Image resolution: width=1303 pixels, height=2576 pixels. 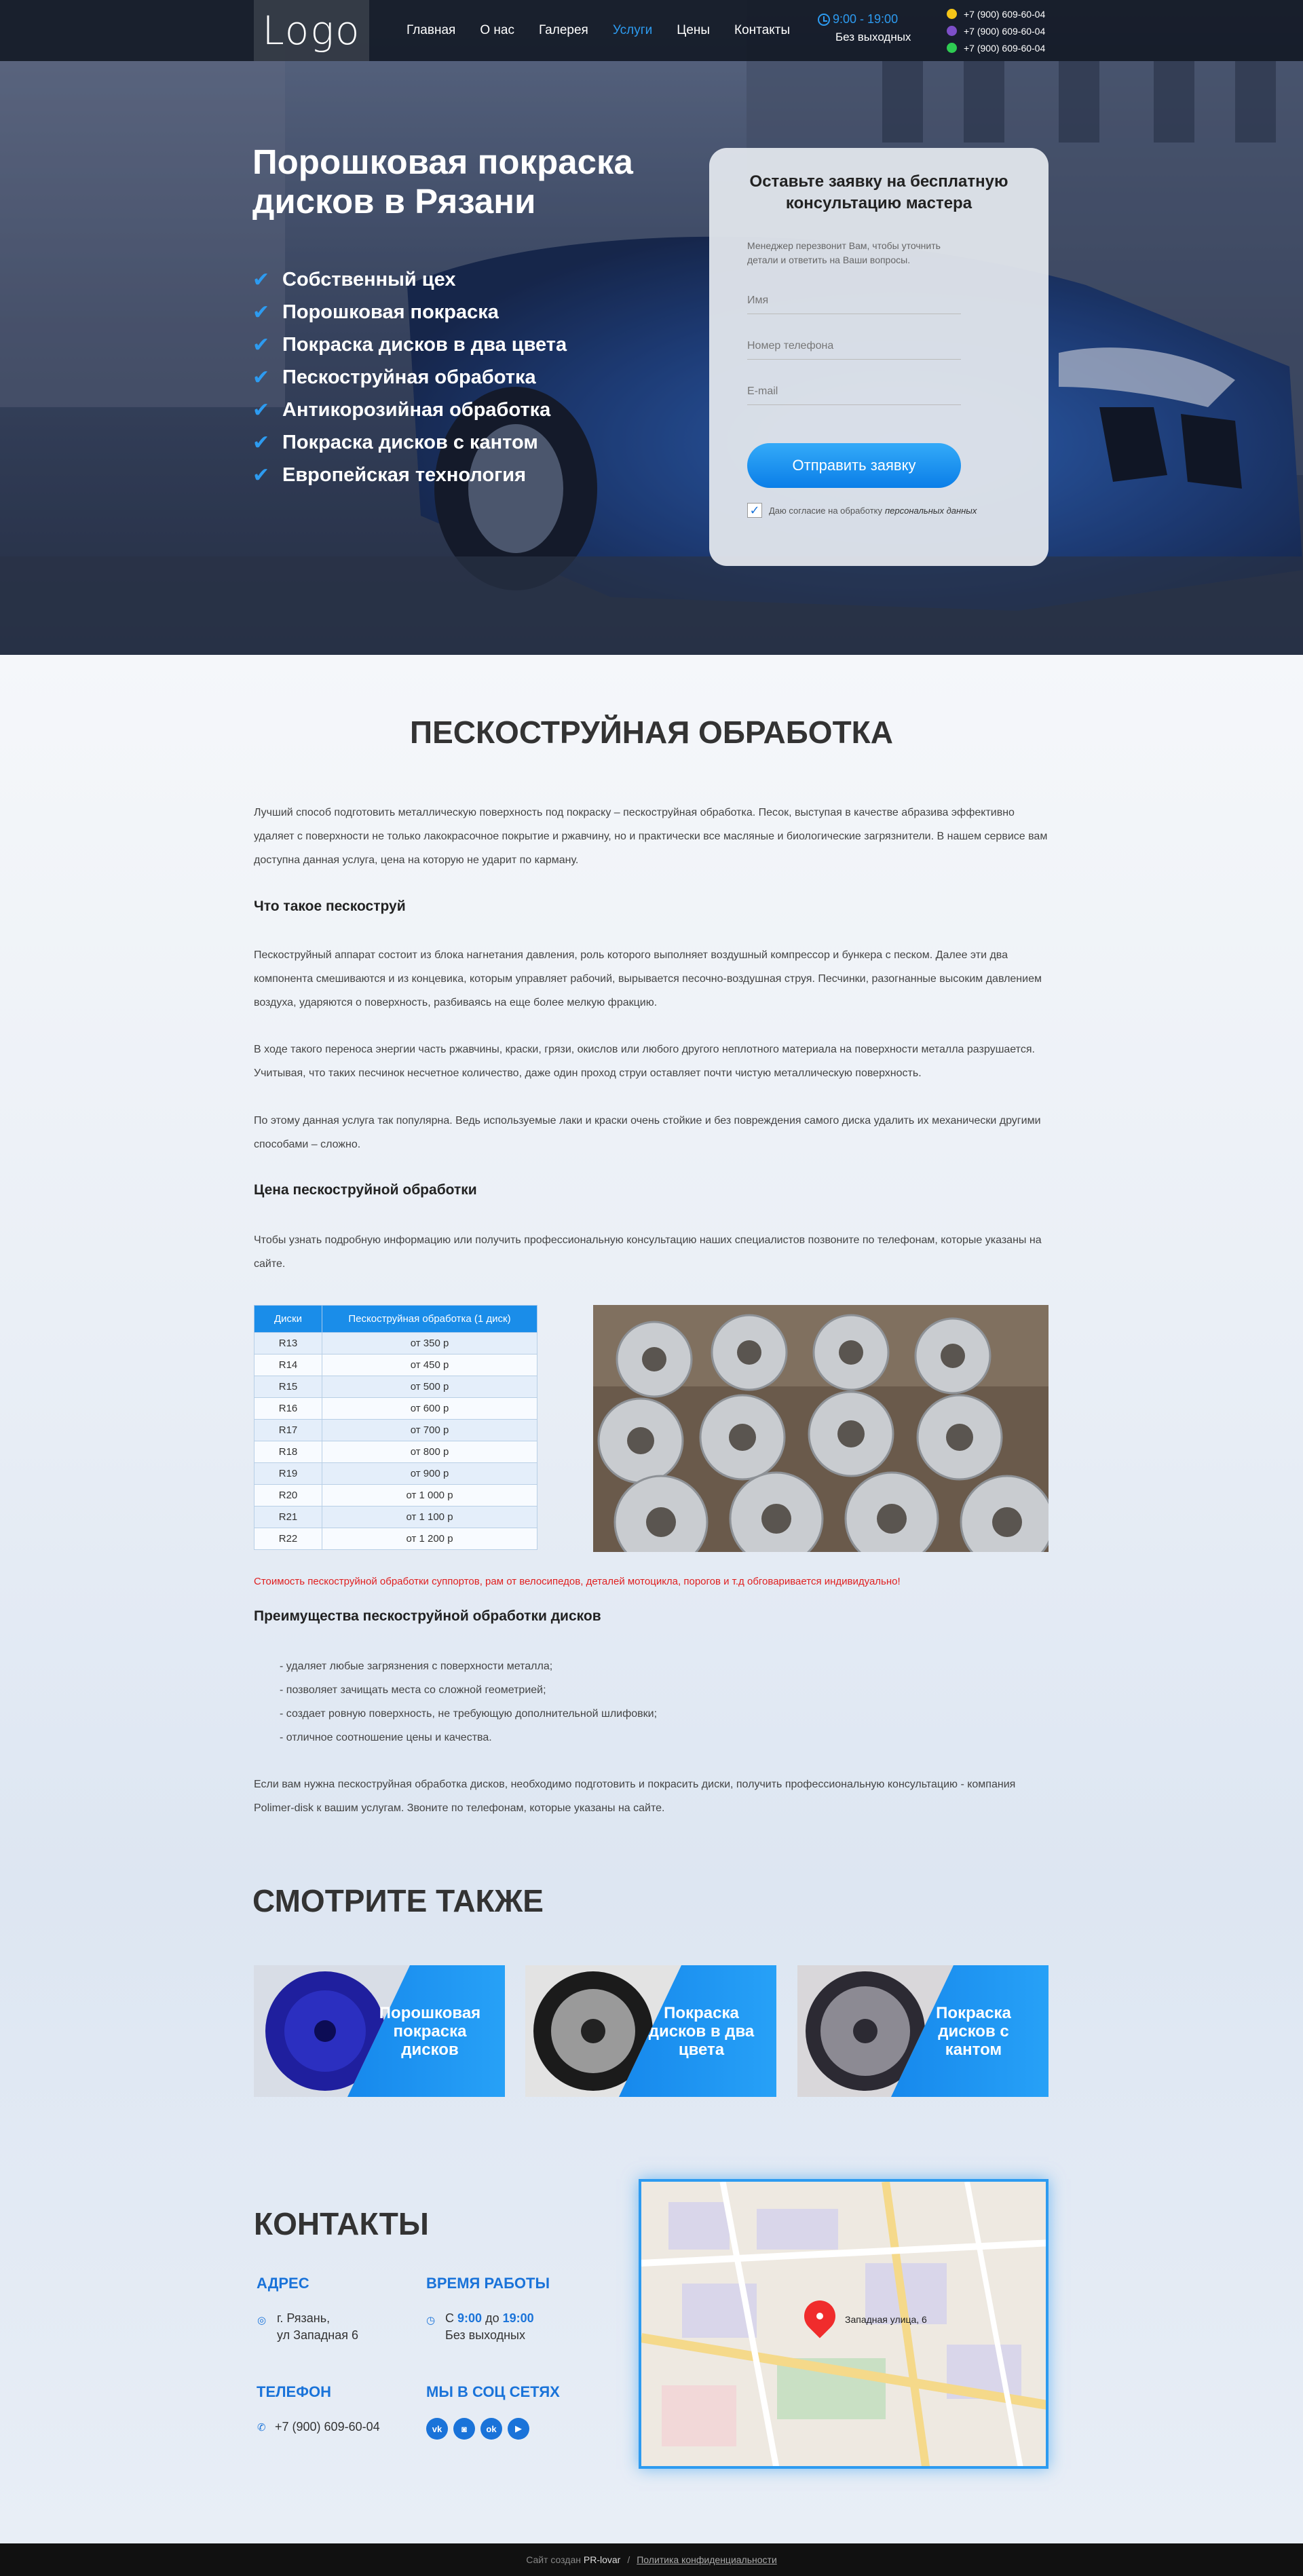 I want to click on service-card-powder: Порошковая покраска дисков, so click(x=379, y=2031).